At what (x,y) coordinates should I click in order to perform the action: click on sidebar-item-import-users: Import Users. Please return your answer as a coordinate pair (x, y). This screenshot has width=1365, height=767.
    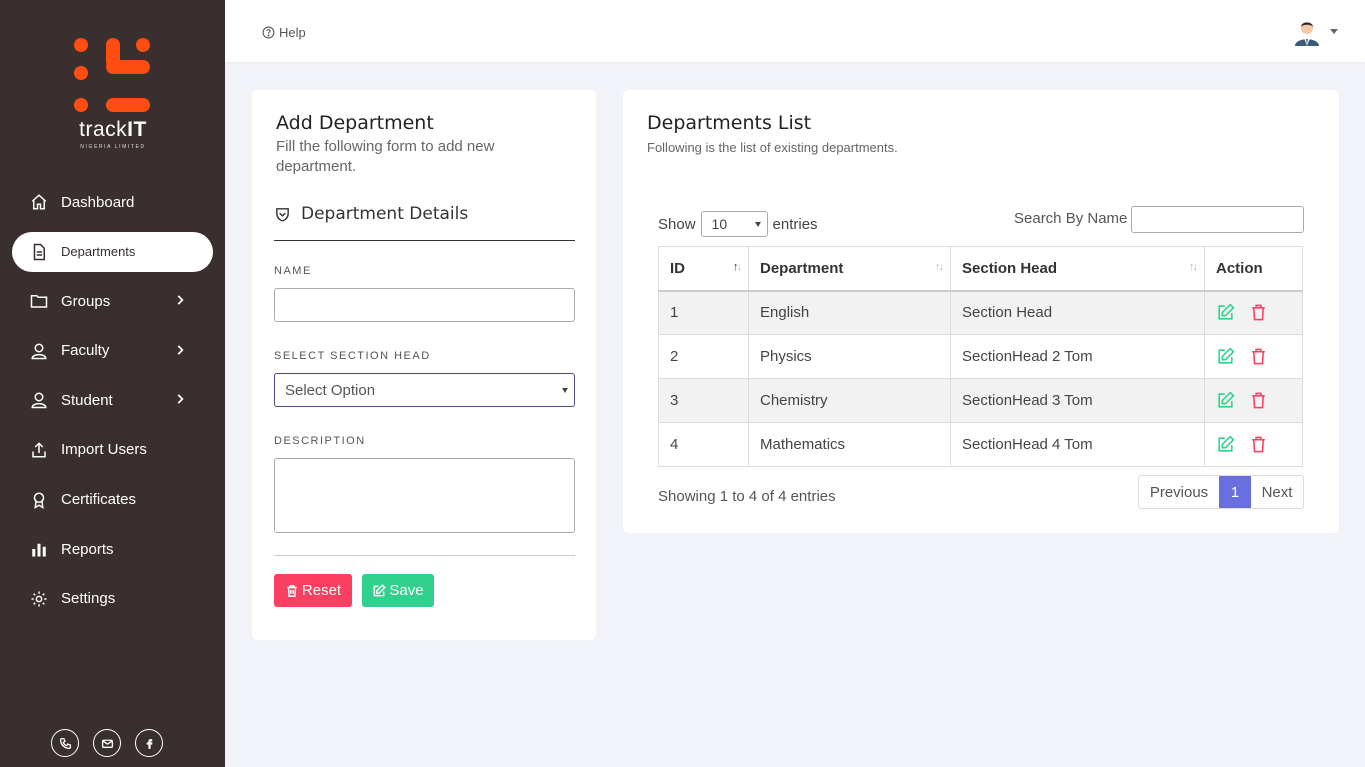
    Looking at the image, I should click on (112, 450).